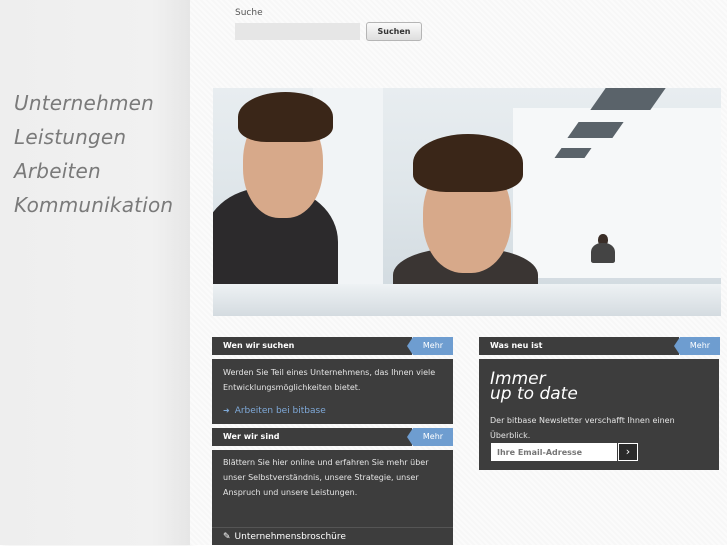  I want to click on more-button-wer-wir-sind: Mehr, so click(430, 437).